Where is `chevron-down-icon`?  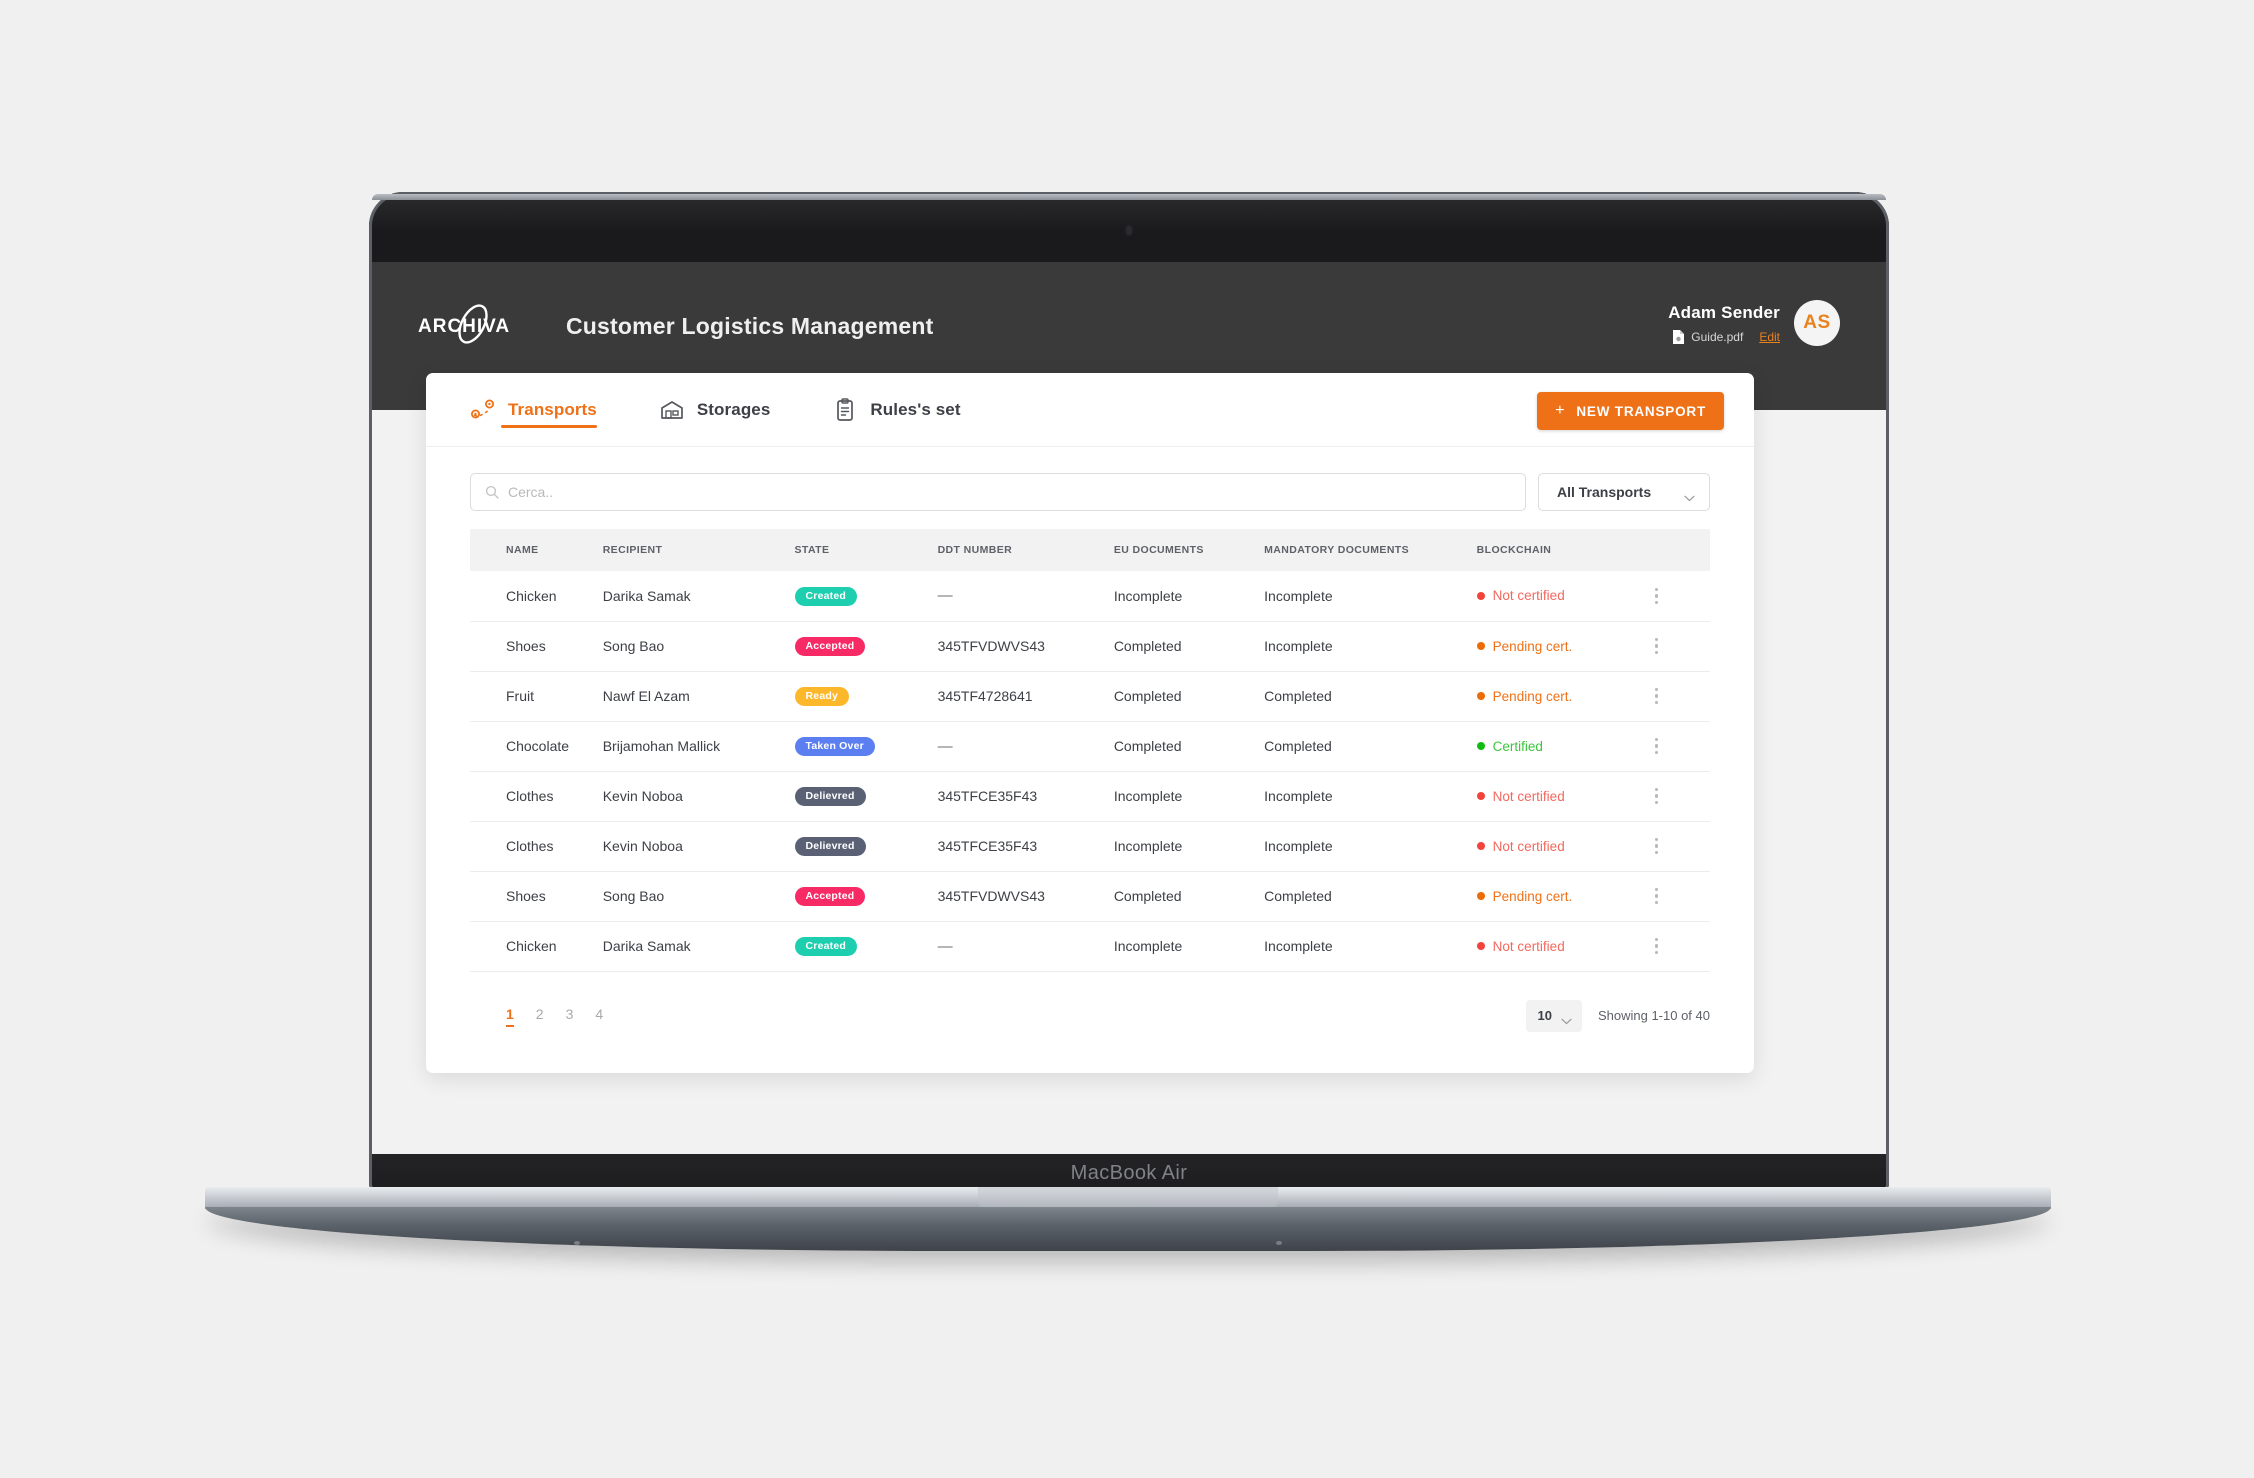 chevron-down-icon is located at coordinates (1566, 1018).